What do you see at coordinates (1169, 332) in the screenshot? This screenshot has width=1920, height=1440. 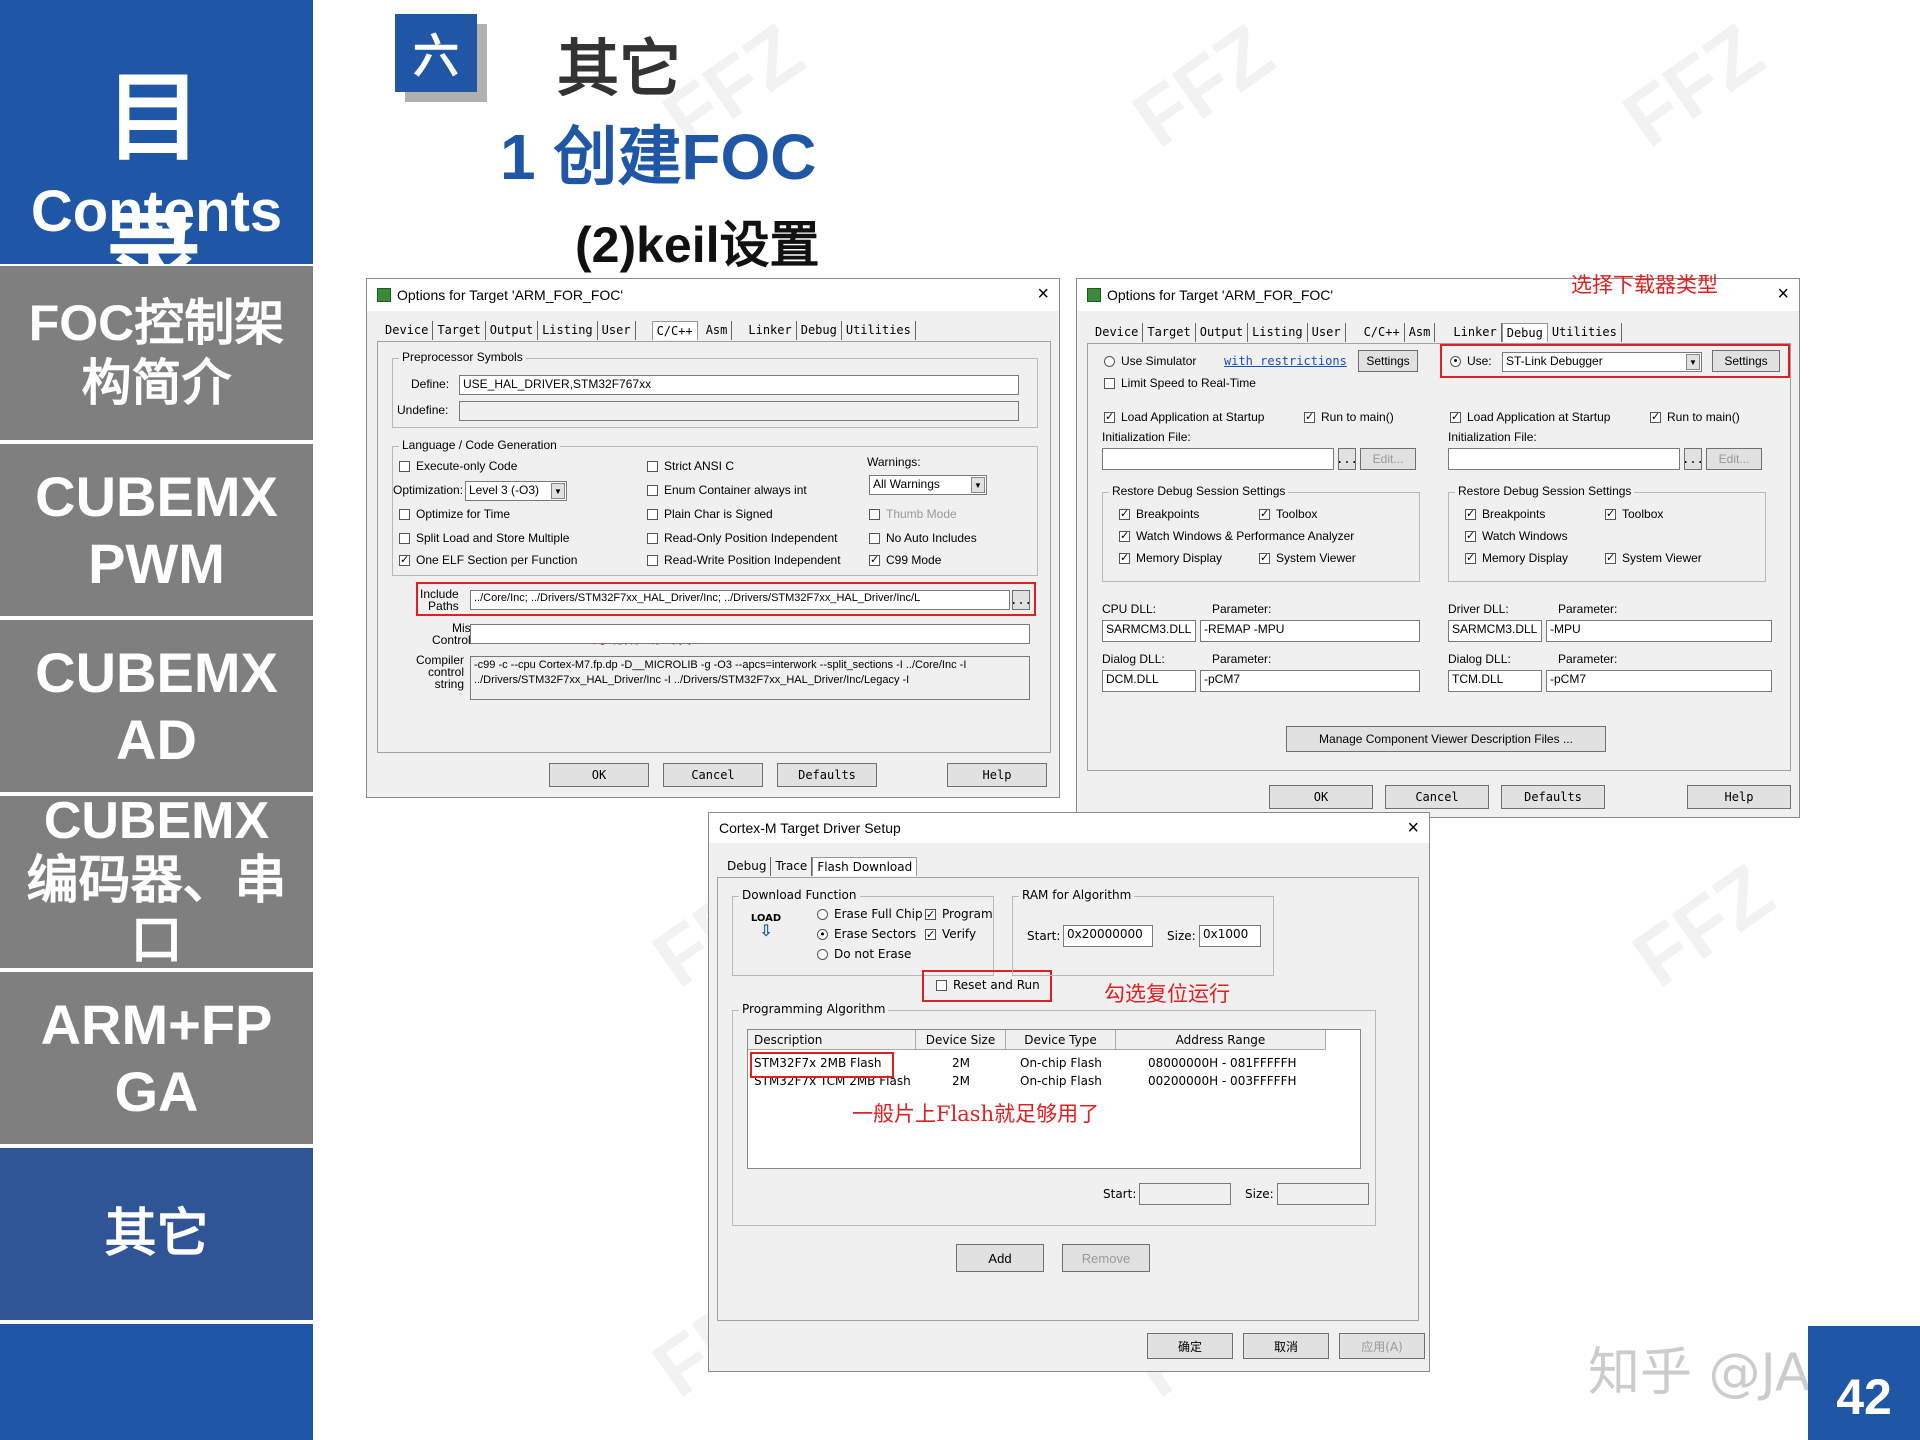 I see `tab-target: Target` at bounding box center [1169, 332].